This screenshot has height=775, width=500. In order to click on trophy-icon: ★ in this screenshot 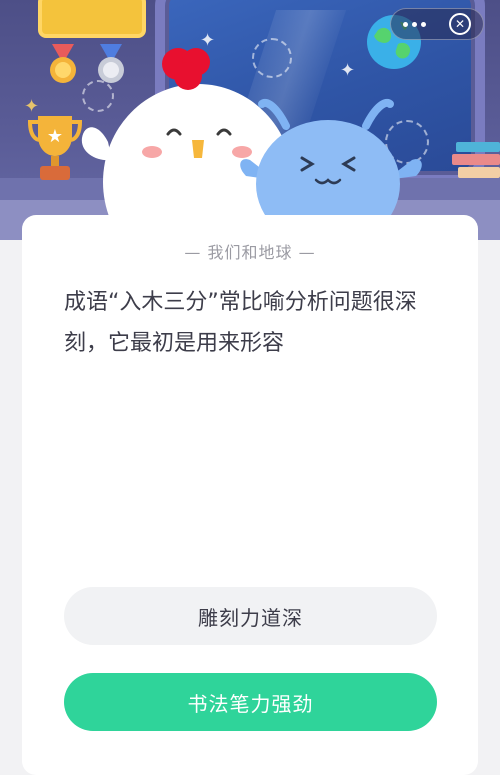, I will do `click(55, 148)`.